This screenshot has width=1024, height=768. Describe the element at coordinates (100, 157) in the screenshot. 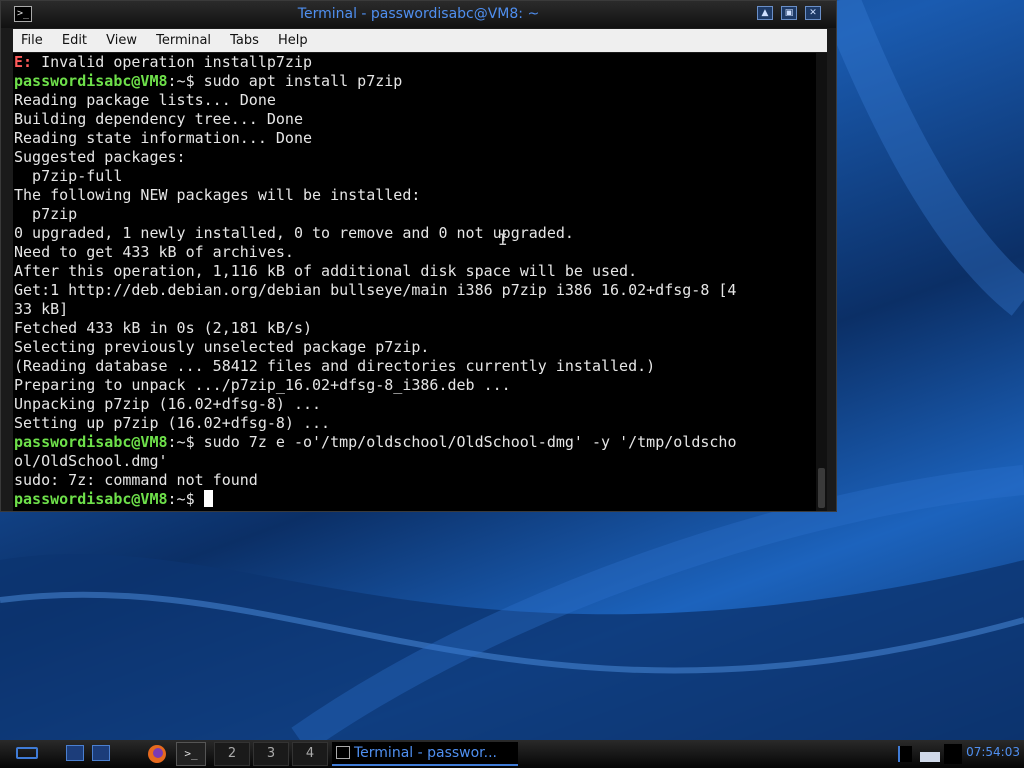

I see `terminal-line-text: Suggested packages:` at that location.